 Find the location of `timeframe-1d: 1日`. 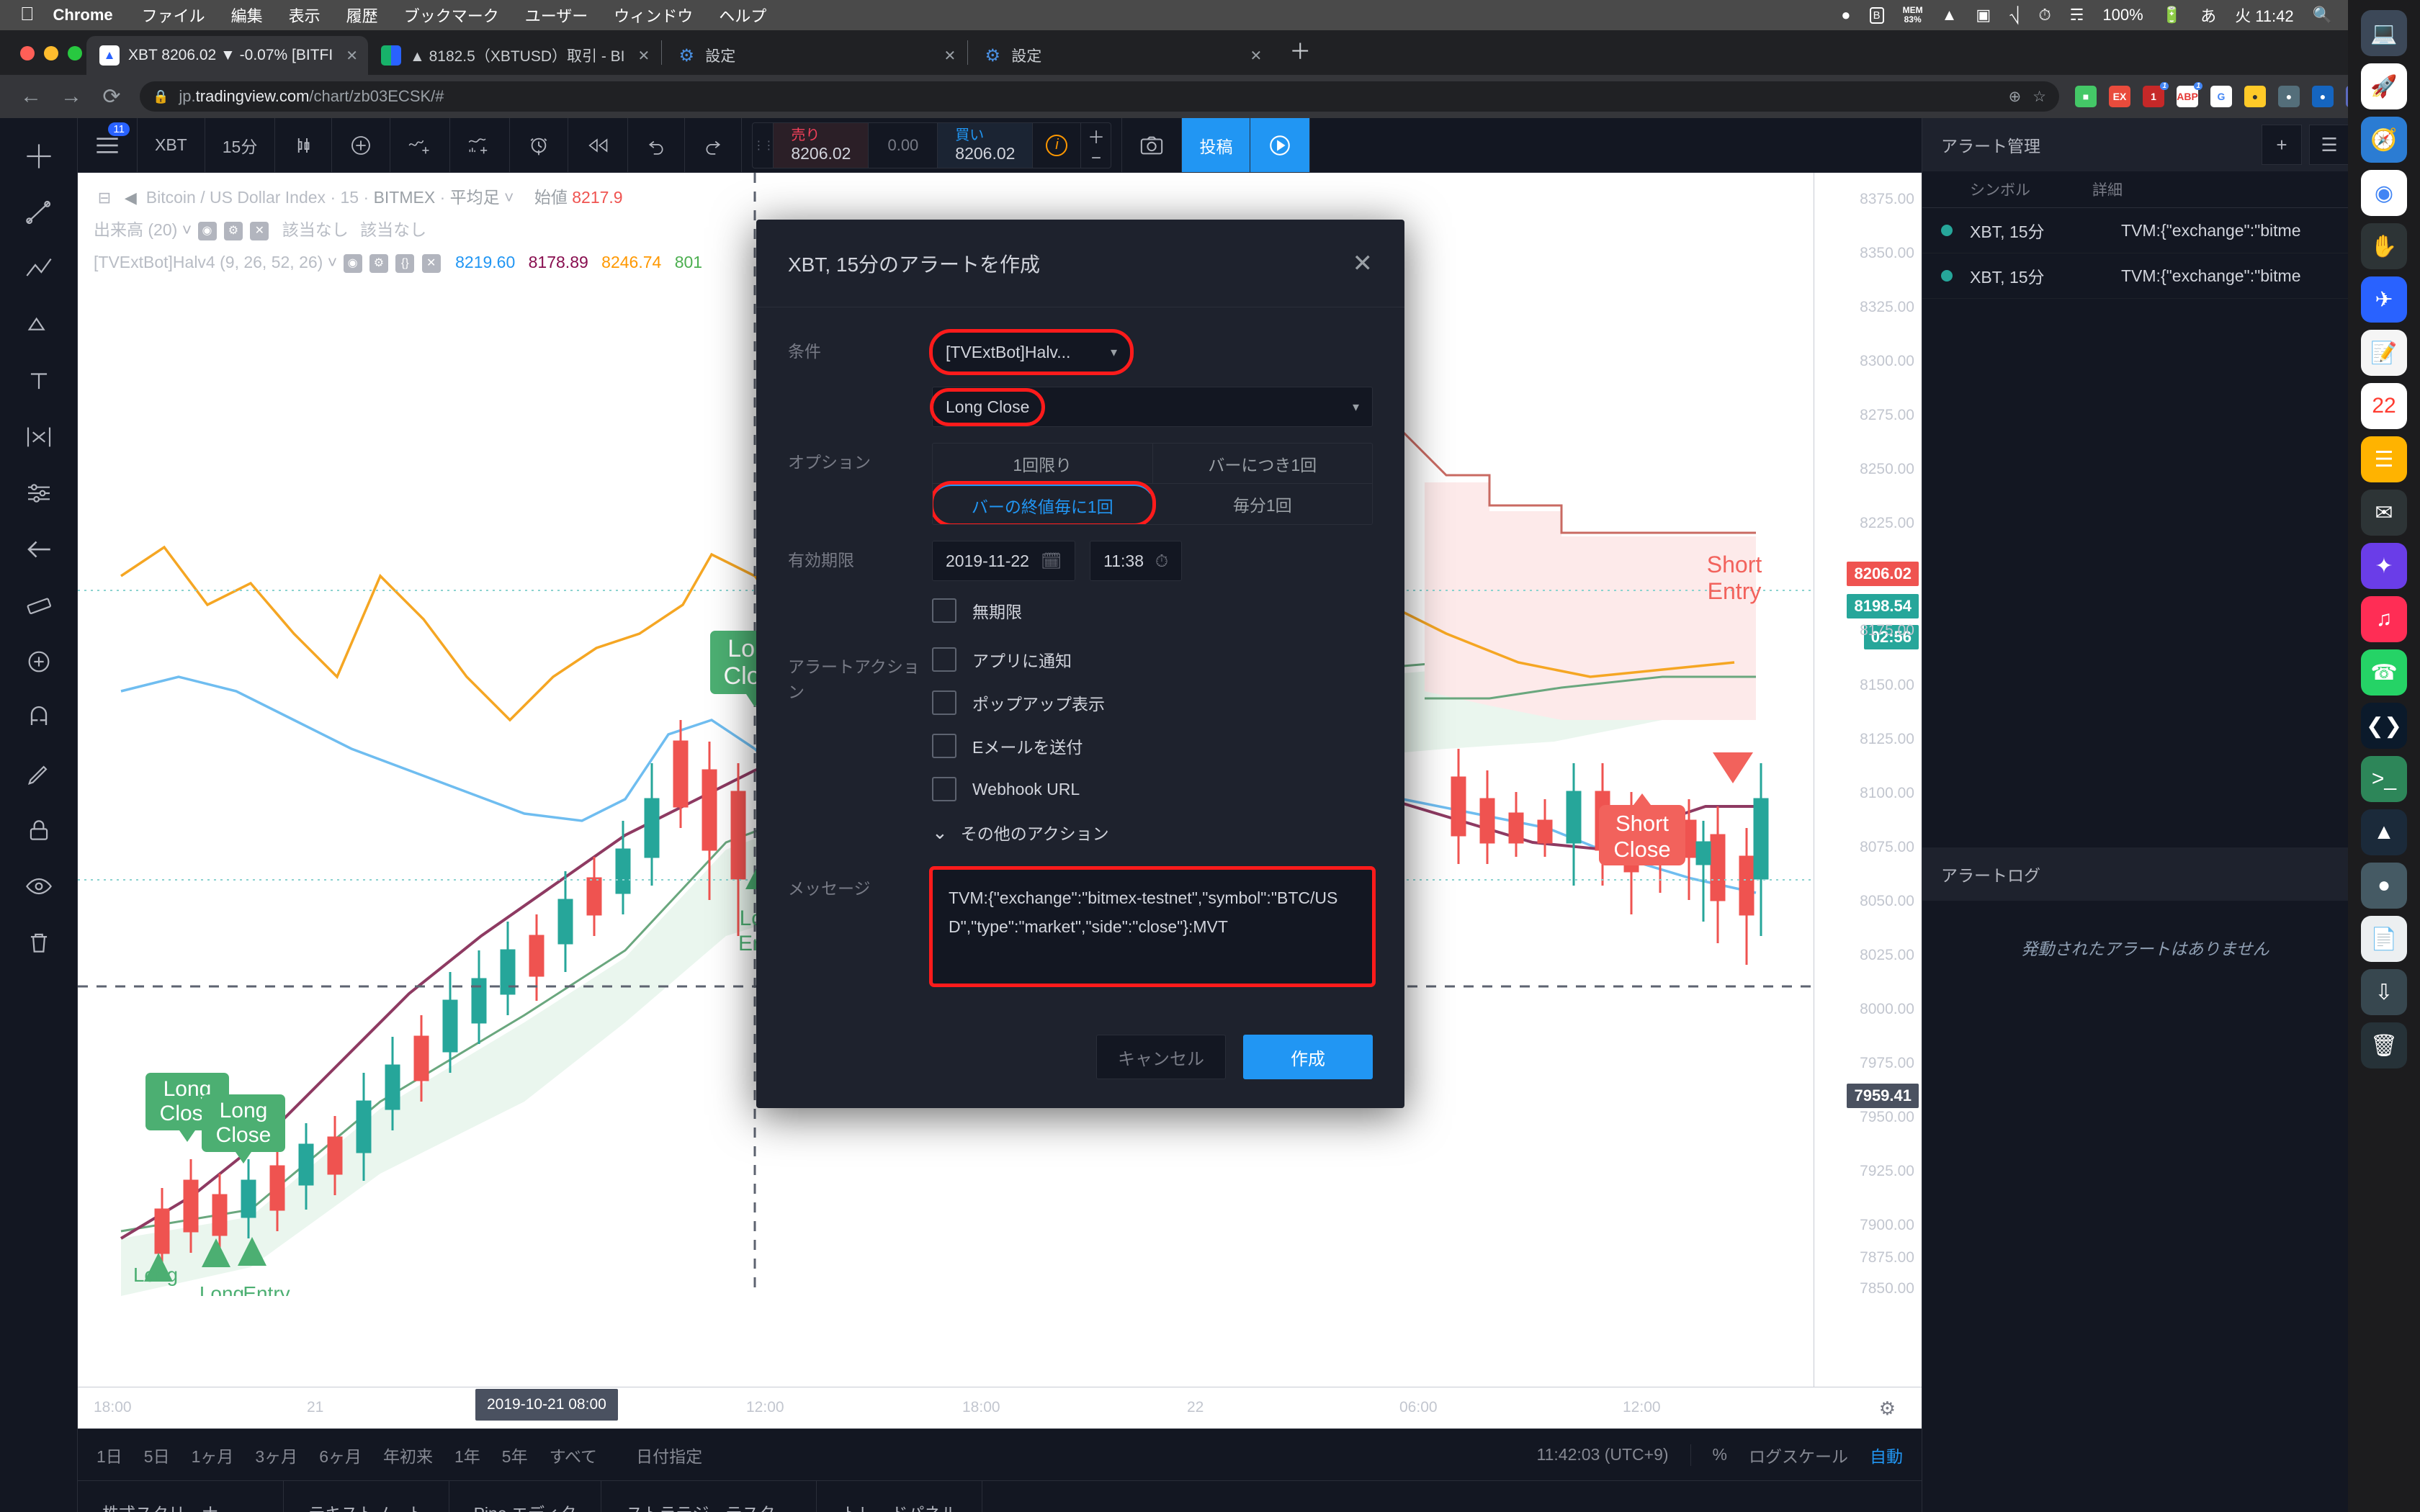

timeframe-1d: 1日 is located at coordinates (109, 1455).